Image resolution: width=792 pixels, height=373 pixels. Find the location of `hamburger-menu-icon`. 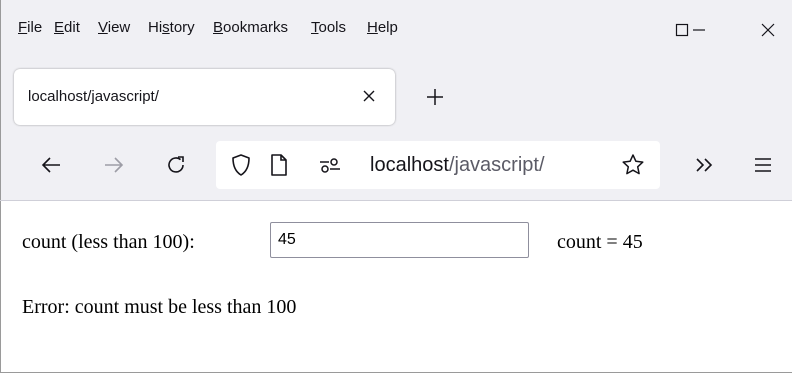

hamburger-menu-icon is located at coordinates (763, 165).